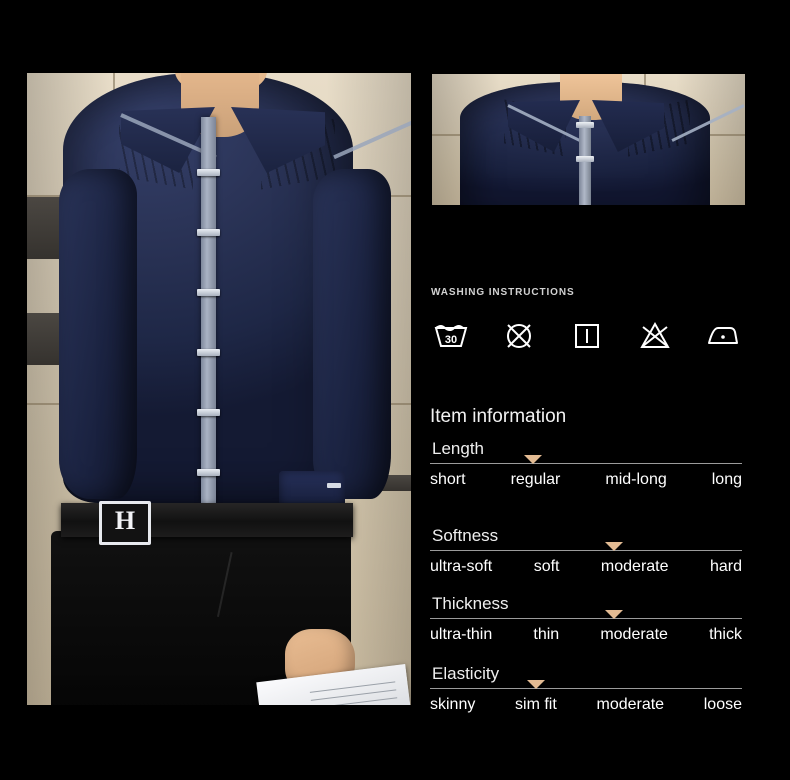  Describe the element at coordinates (461, 567) in the screenshot. I see `spec-option: ultra-soft` at that location.